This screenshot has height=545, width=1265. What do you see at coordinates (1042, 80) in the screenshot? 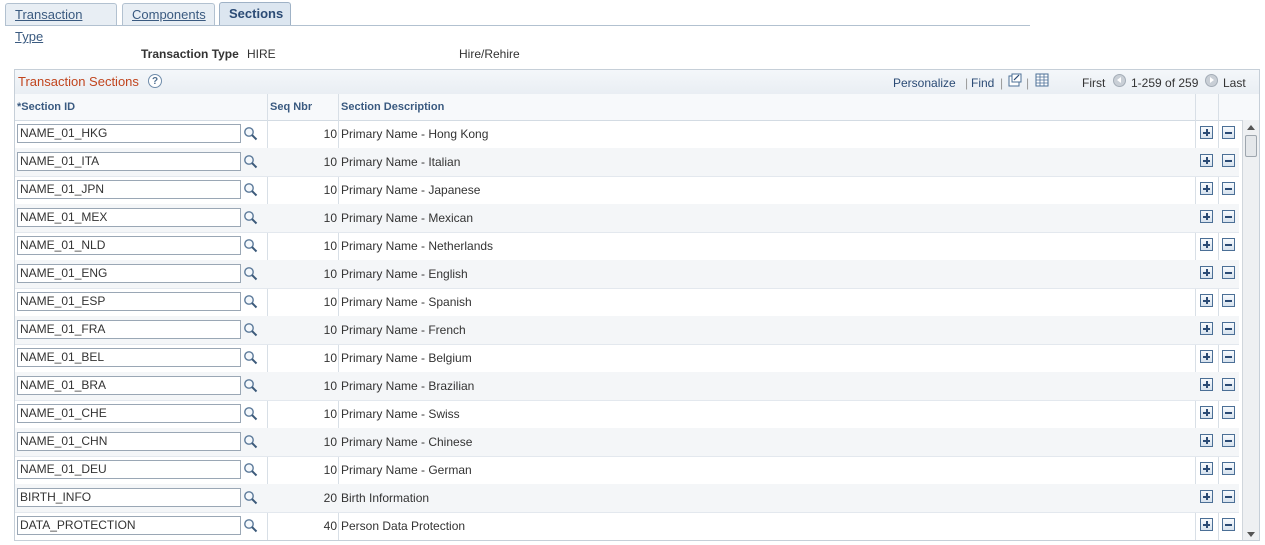
I see `spreadsheet-icon` at bounding box center [1042, 80].